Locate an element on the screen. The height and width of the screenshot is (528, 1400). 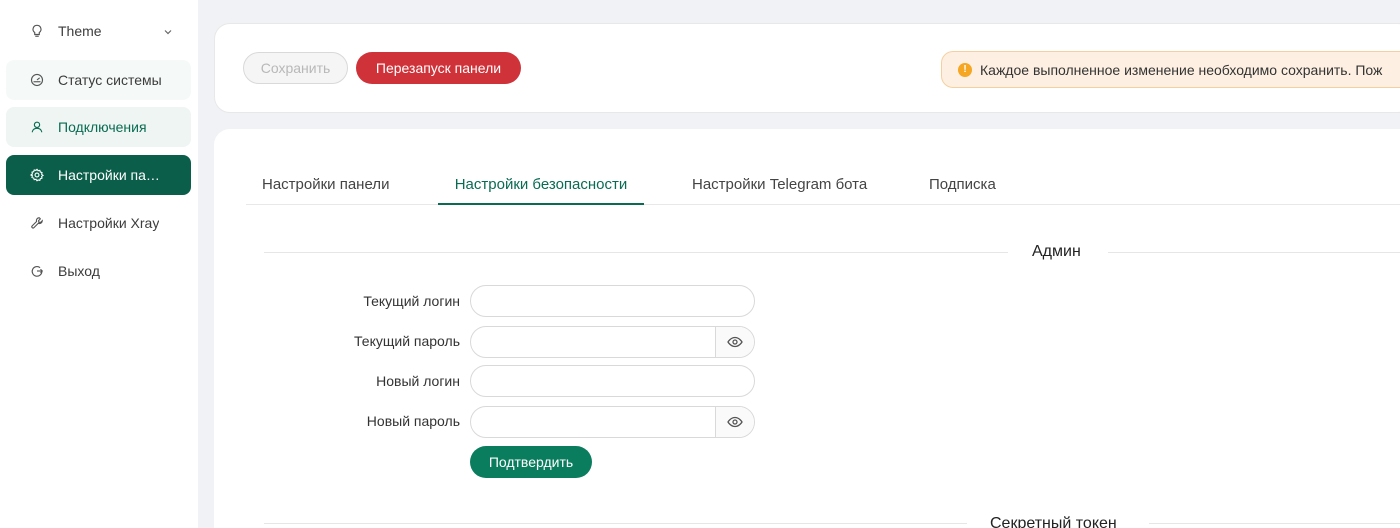
restart-panel-button: Перезапуск панели is located at coordinates (438, 68).